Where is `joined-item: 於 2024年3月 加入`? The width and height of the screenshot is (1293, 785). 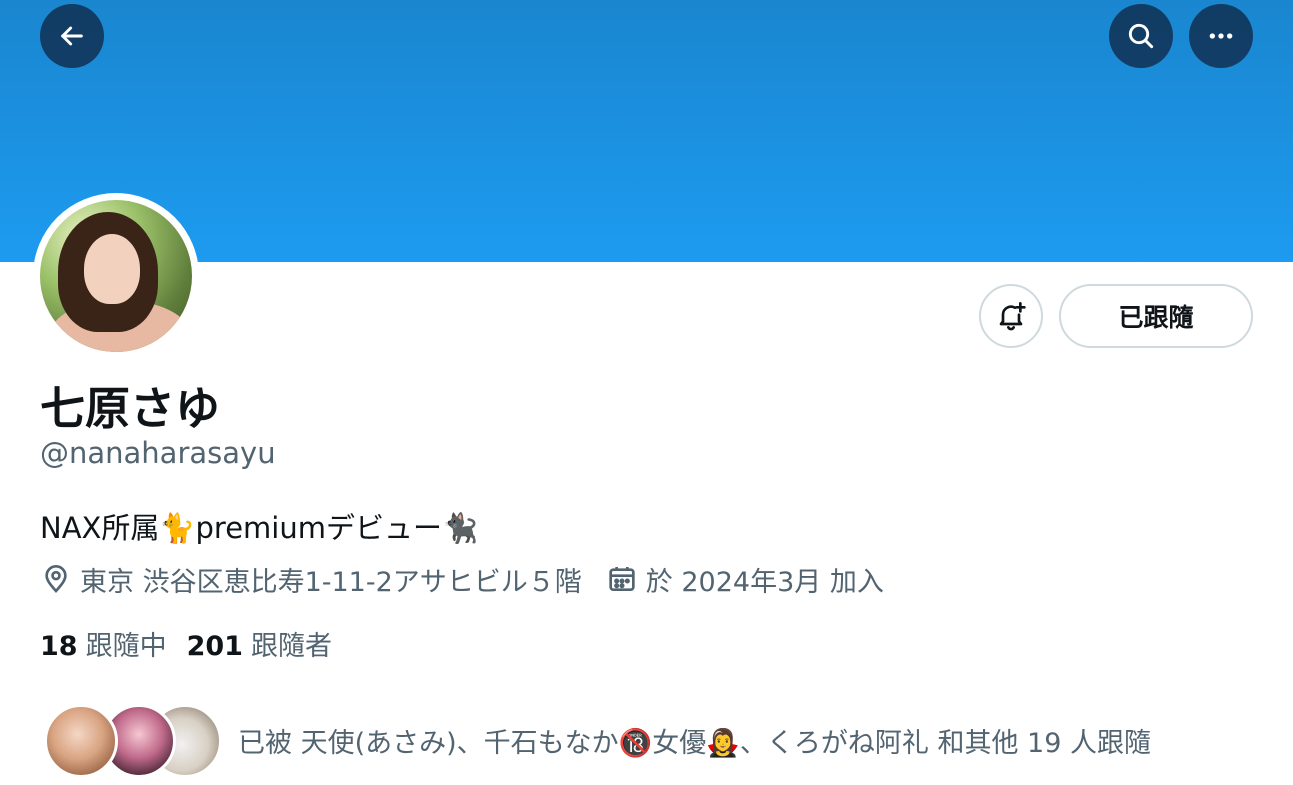 joined-item: 於 2024年3月 加入 is located at coordinates (745, 579).